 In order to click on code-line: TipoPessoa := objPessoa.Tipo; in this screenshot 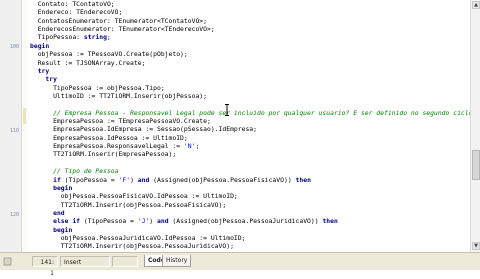, I will do `click(250, 88)`.